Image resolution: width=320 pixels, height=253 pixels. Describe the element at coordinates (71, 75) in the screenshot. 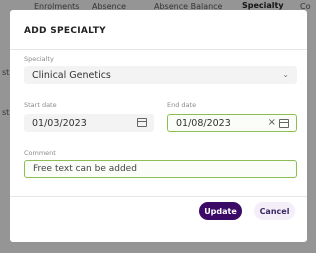

I see `specialty-value: Clinical Genetics` at that location.